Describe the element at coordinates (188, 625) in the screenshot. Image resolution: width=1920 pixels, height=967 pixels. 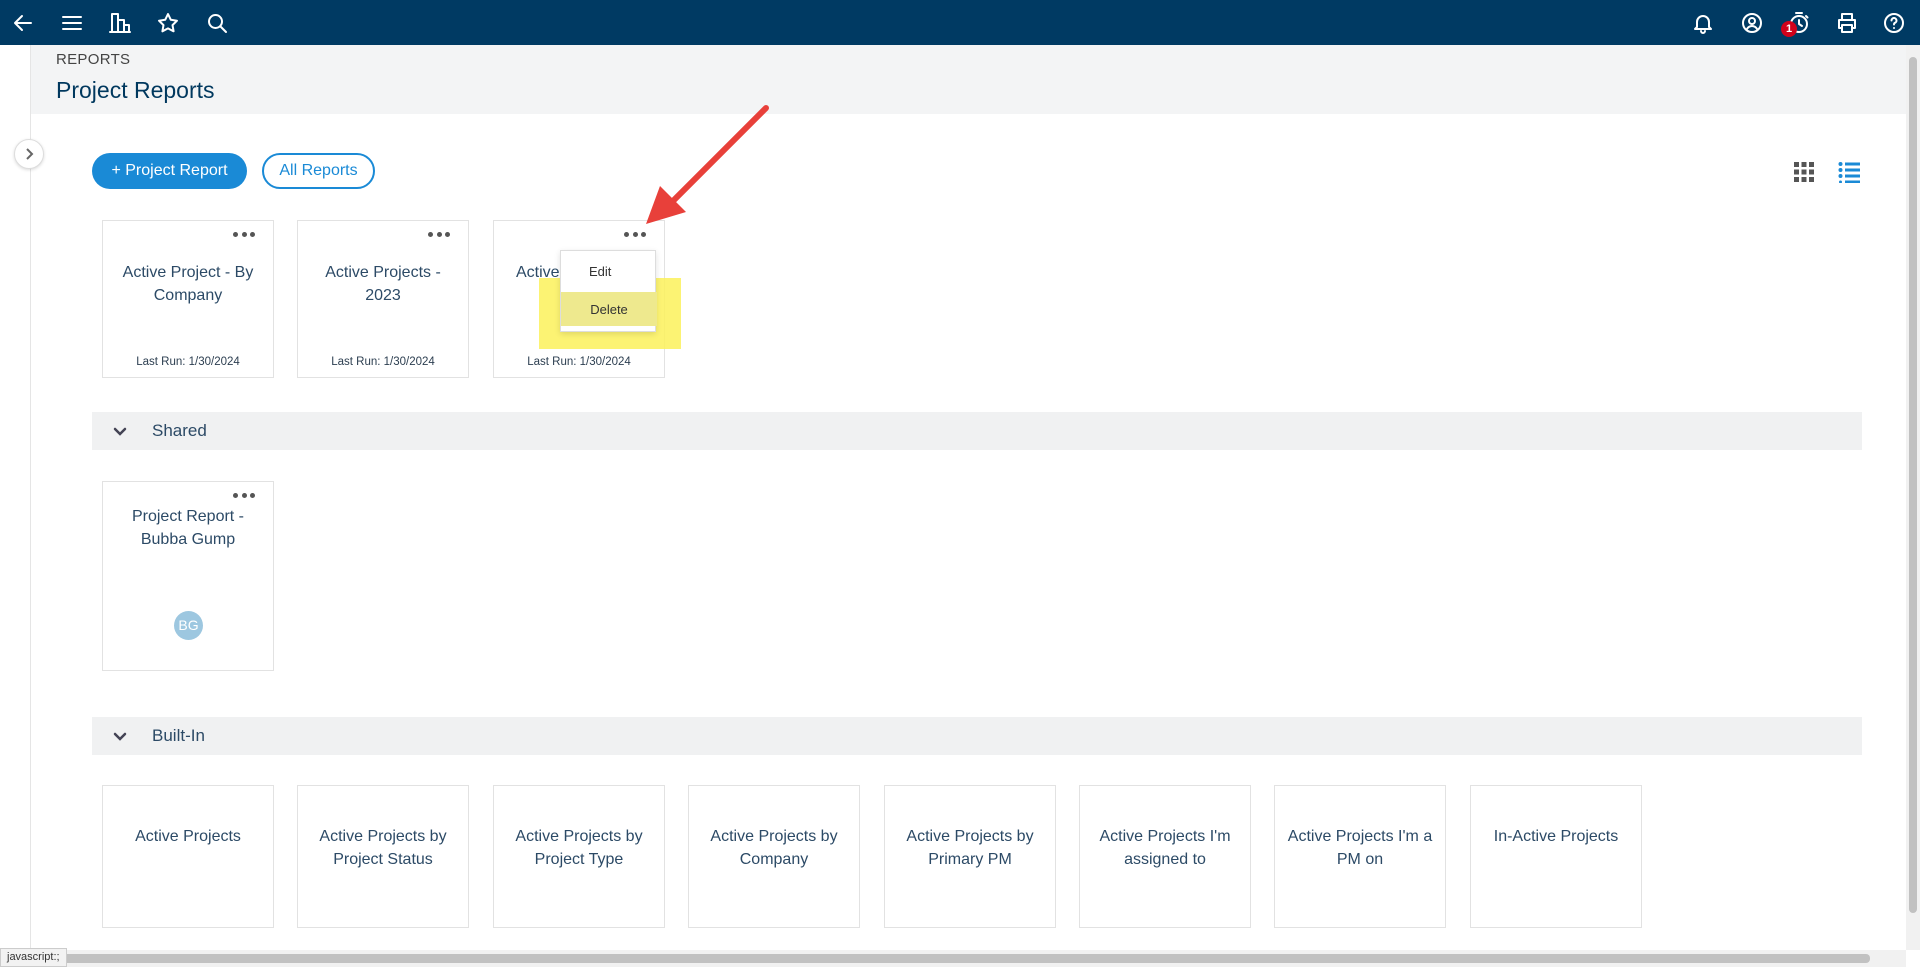
I see `avatar: BG` at that location.